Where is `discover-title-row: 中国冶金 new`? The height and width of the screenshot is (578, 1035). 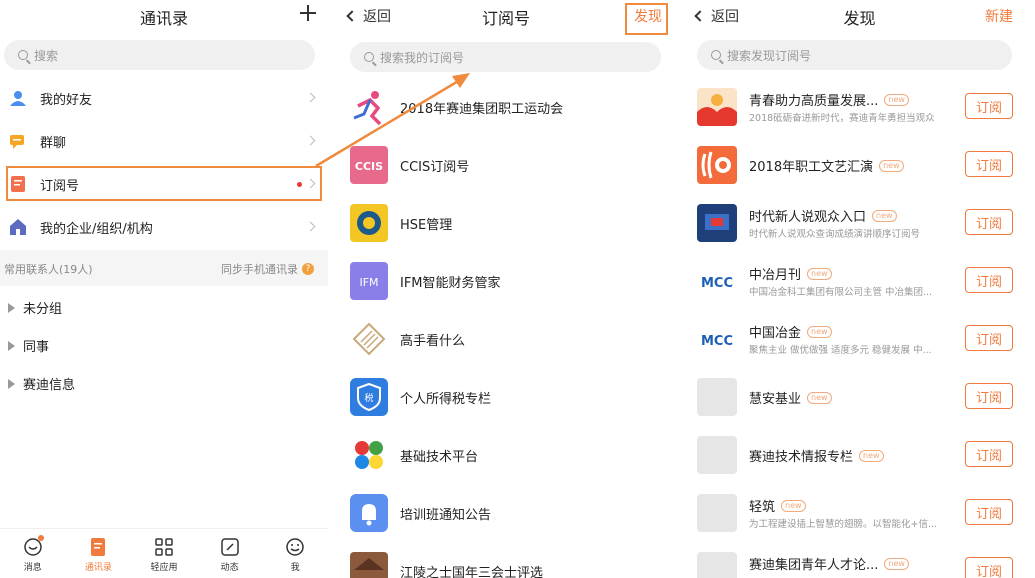
discover-title-row: 中国冶金 new is located at coordinates (790, 331).